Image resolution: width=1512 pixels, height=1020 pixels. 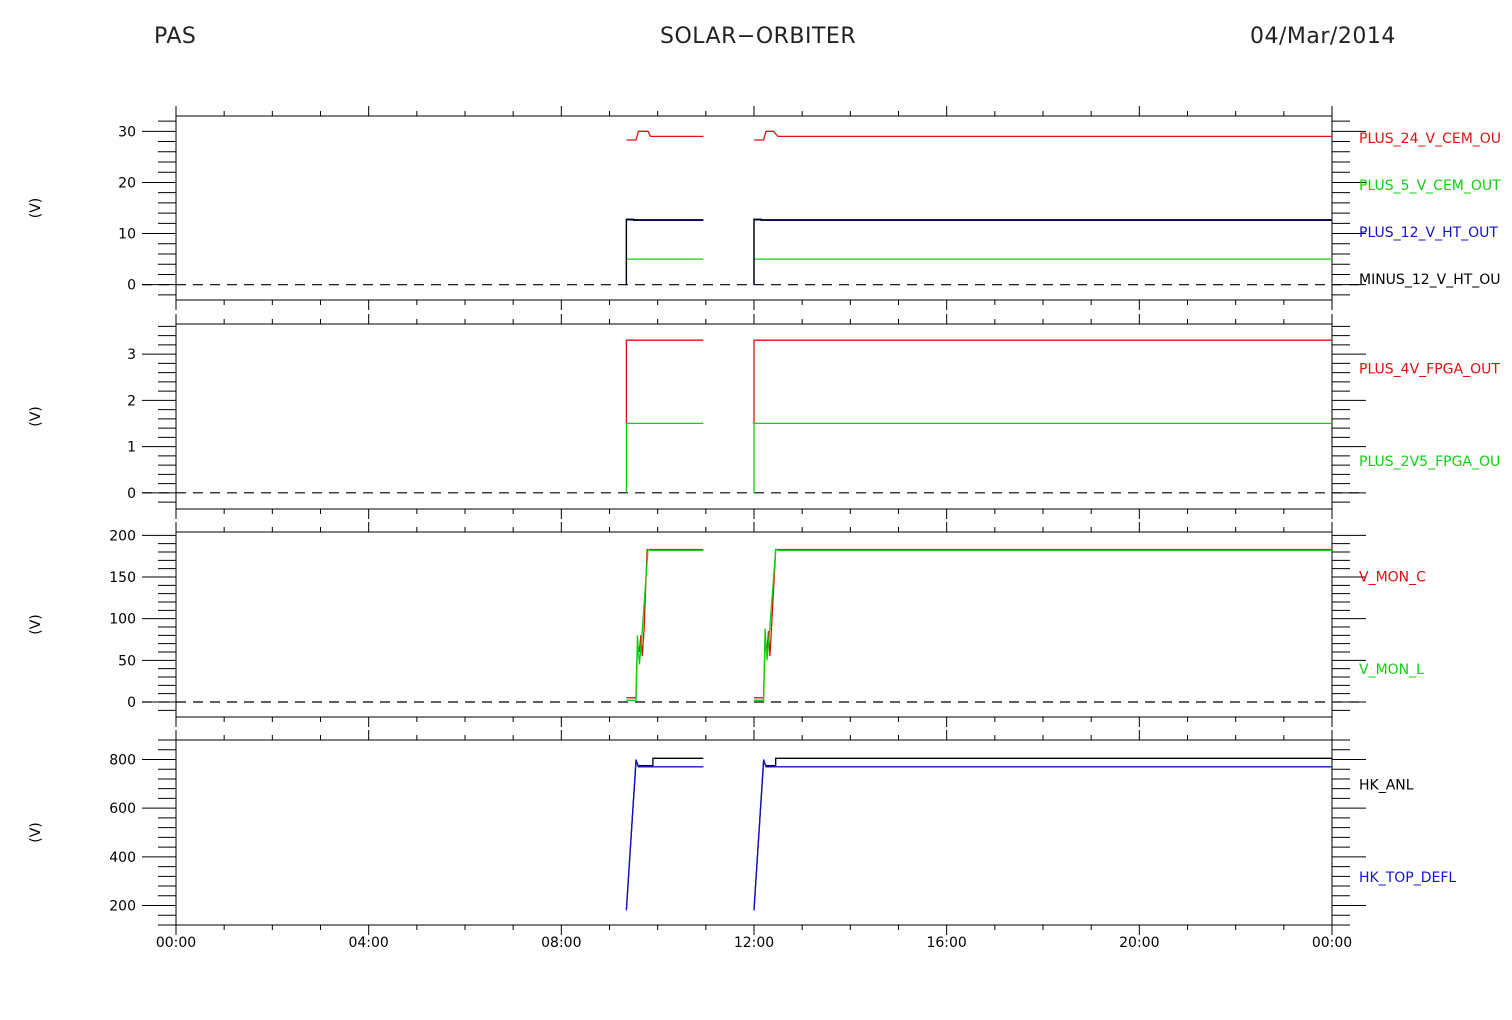 What do you see at coordinates (1391, 670) in the screenshot?
I see `legend-label: V_MON_L` at bounding box center [1391, 670].